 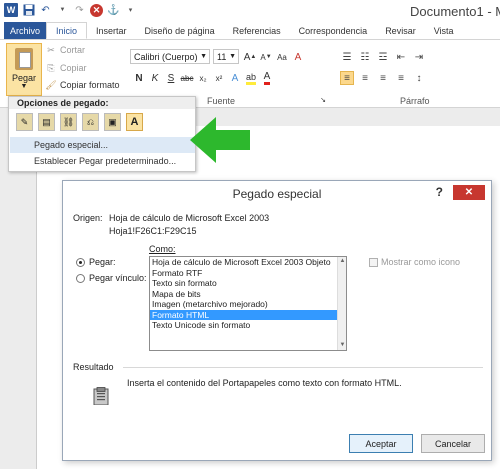 What do you see at coordinates (65, 50) in the screenshot?
I see `cut-button: ✂ Cortar` at bounding box center [65, 50].